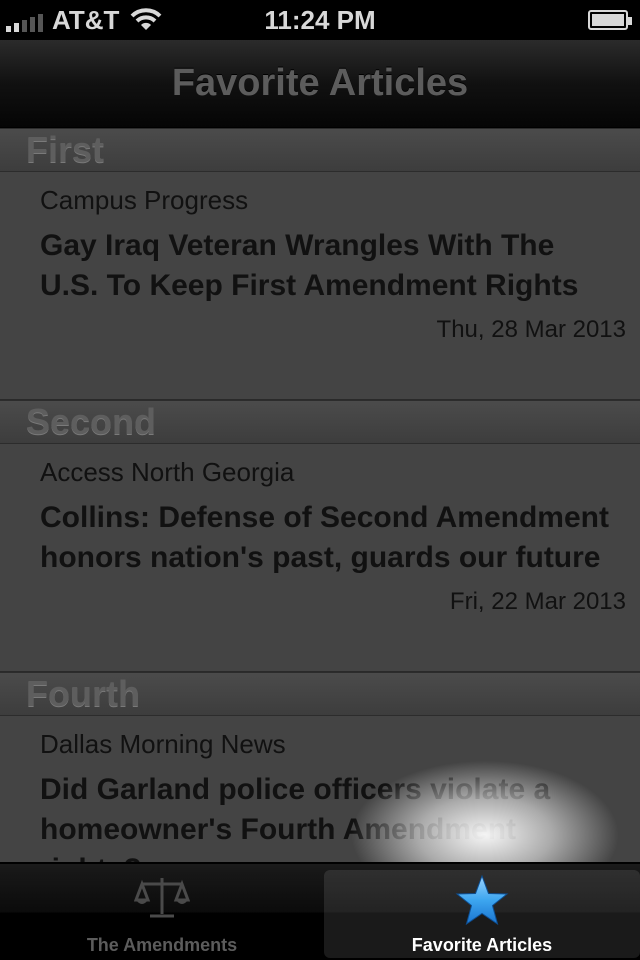 The image size is (640, 960). What do you see at coordinates (320, 694) in the screenshot?
I see `section-header-fourth: Fourth` at bounding box center [320, 694].